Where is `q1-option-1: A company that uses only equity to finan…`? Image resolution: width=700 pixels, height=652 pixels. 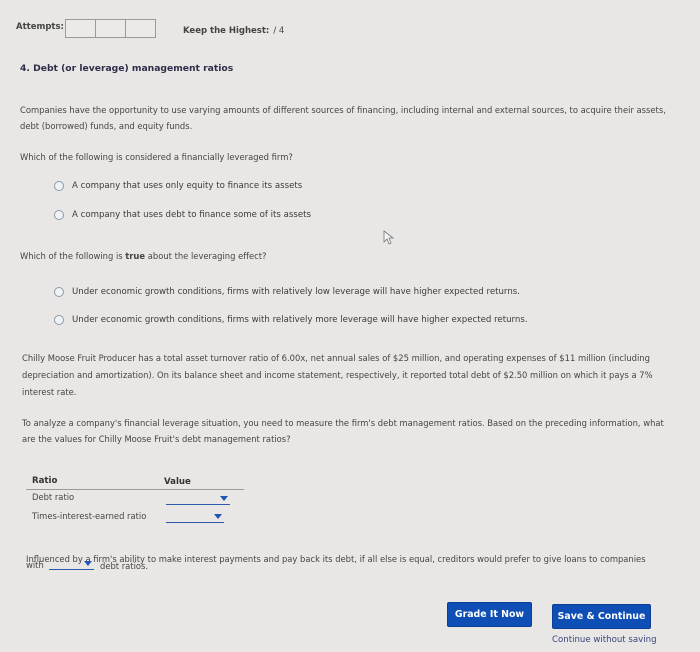 q1-option-1: A company that uses only equity to finan… is located at coordinates (178, 186).